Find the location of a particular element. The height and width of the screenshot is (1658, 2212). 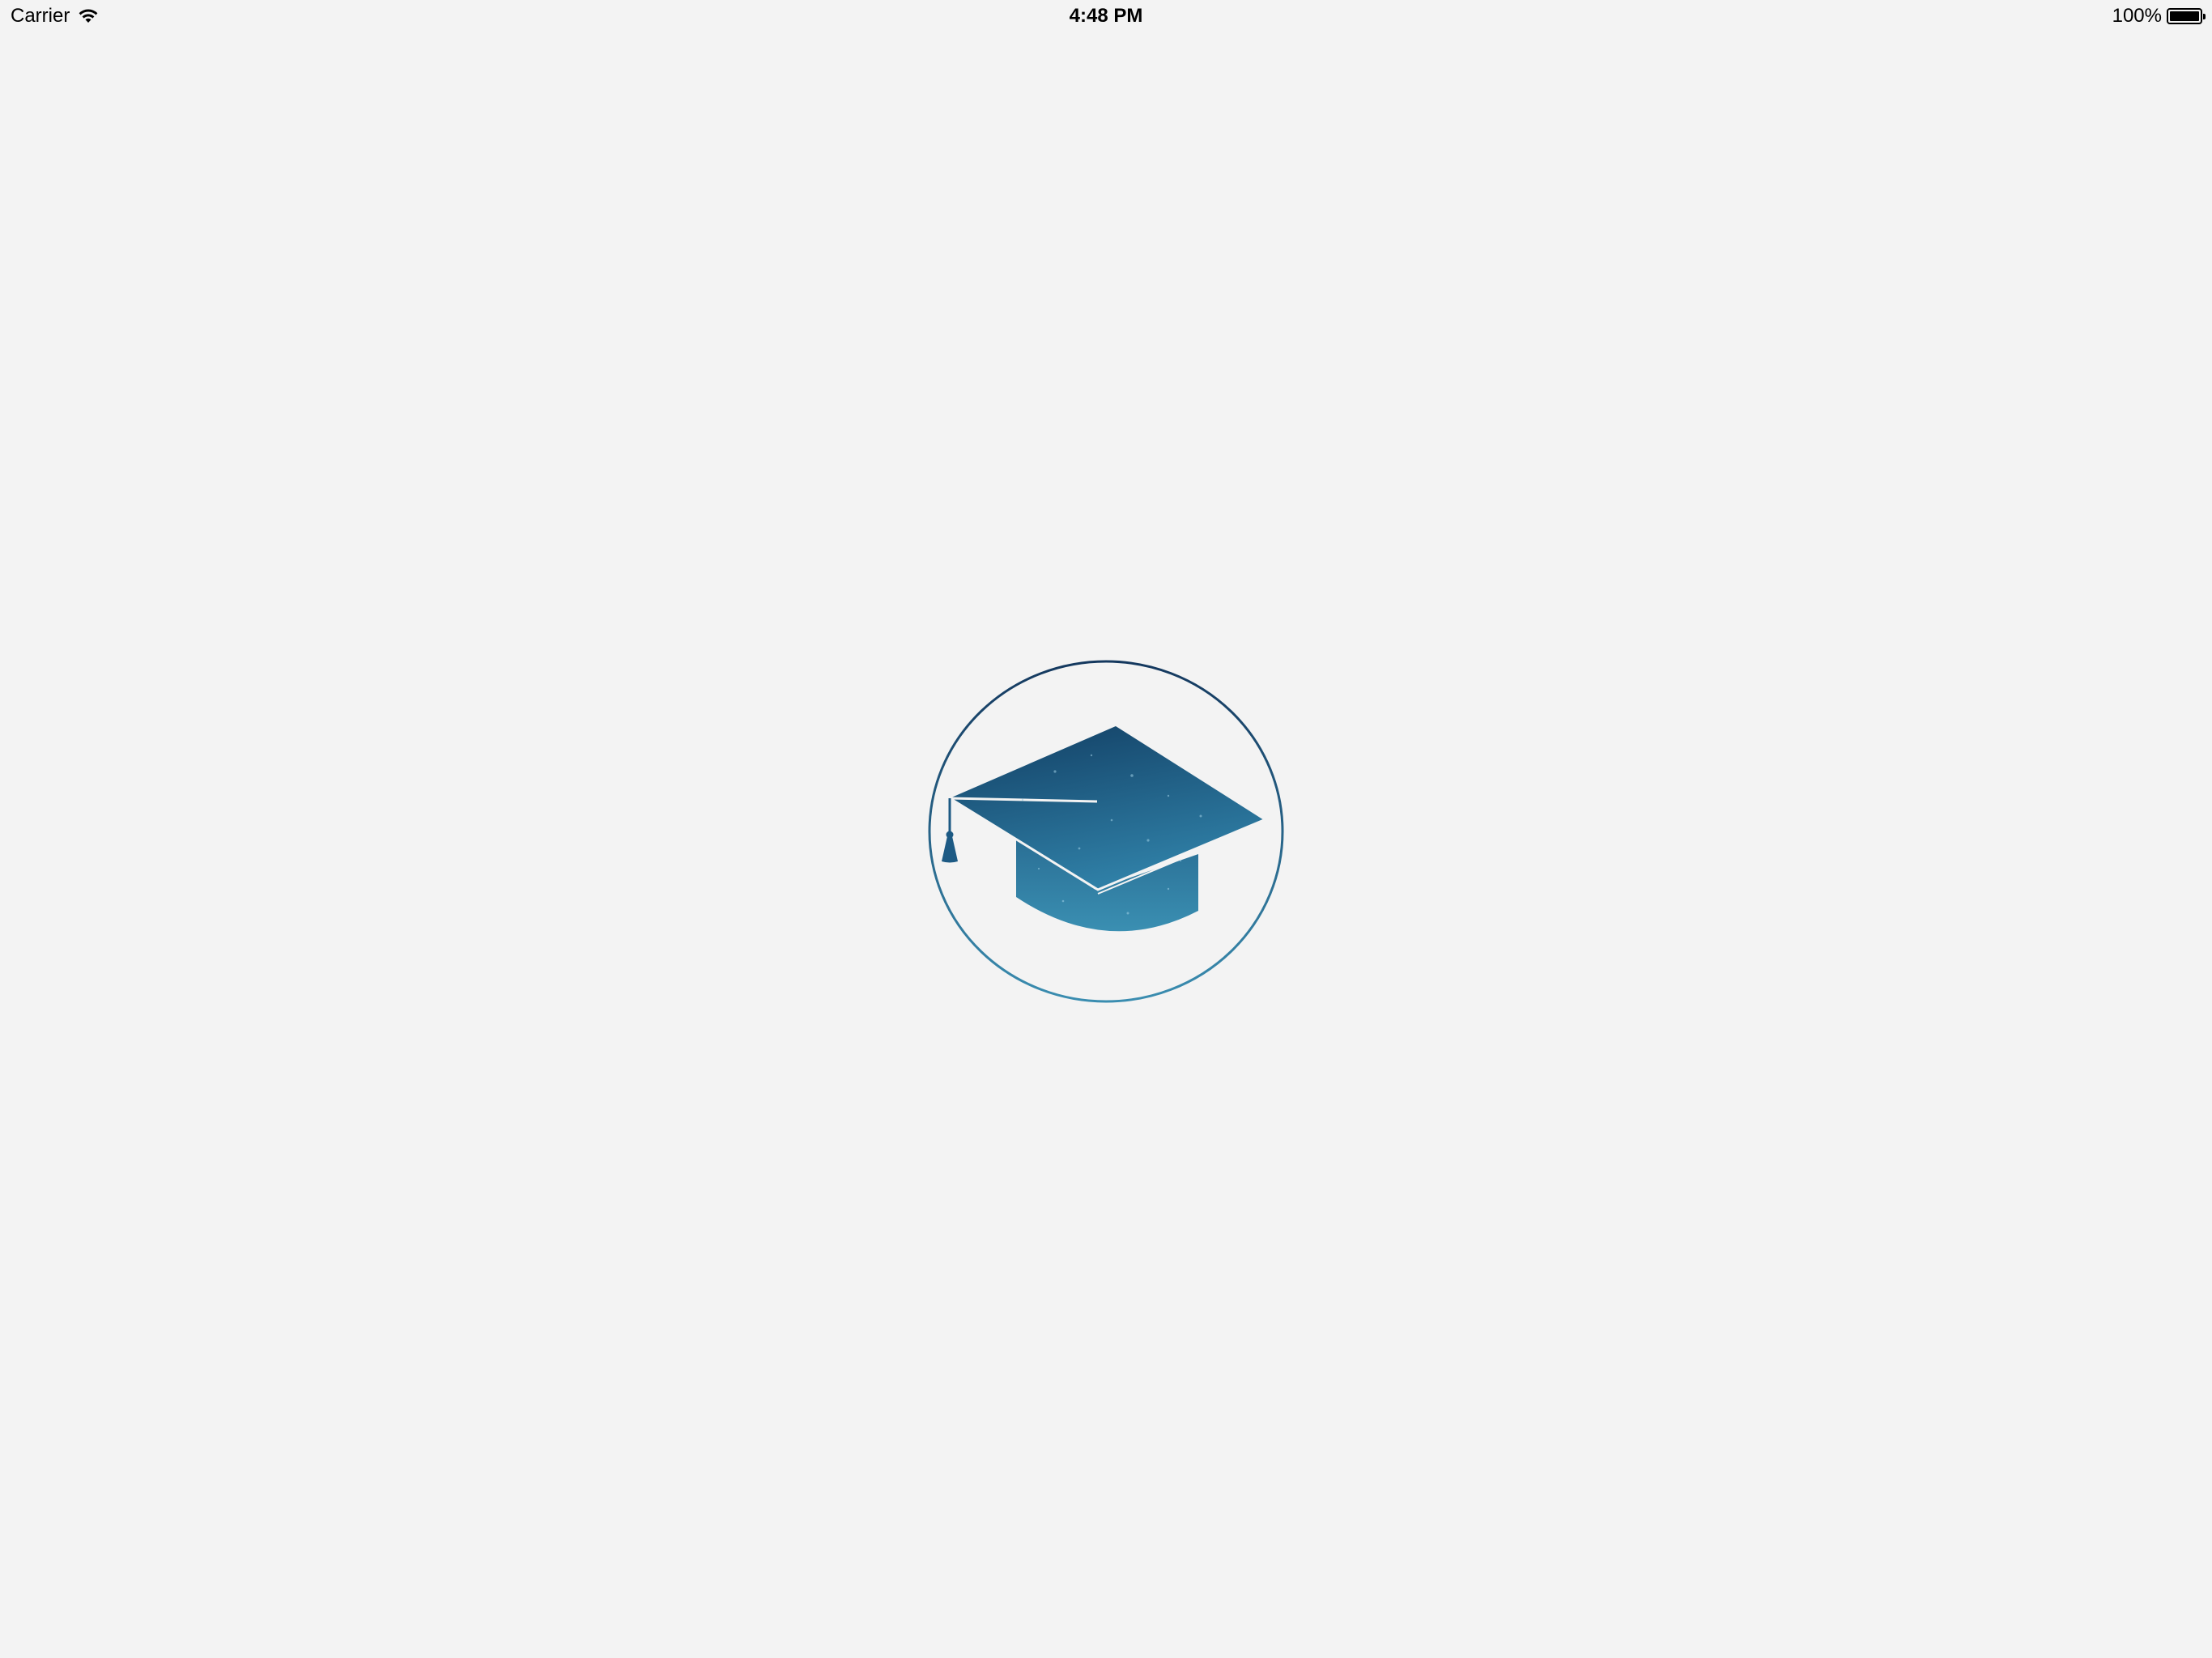

battery-fill is located at coordinates (2184, 16).